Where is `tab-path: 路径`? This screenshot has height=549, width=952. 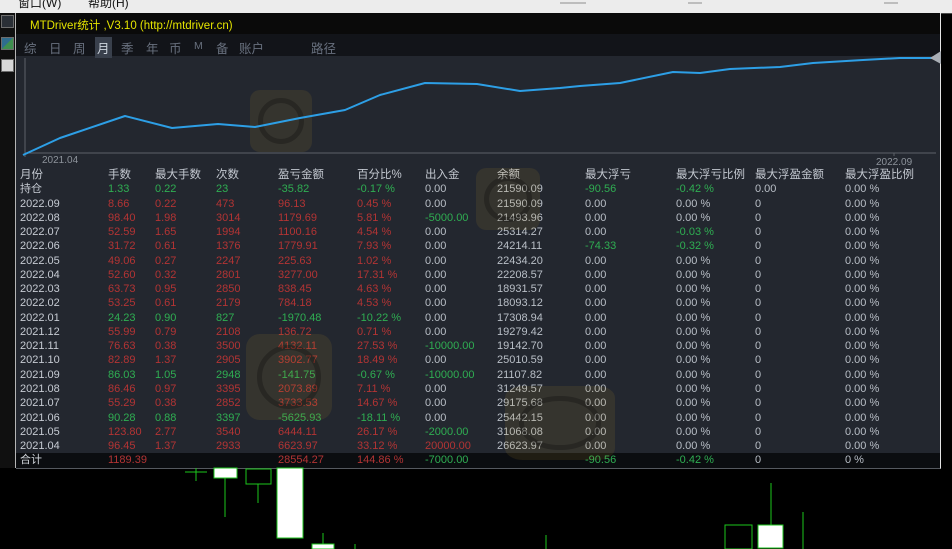
tab-path: 路径 is located at coordinates (323, 47).